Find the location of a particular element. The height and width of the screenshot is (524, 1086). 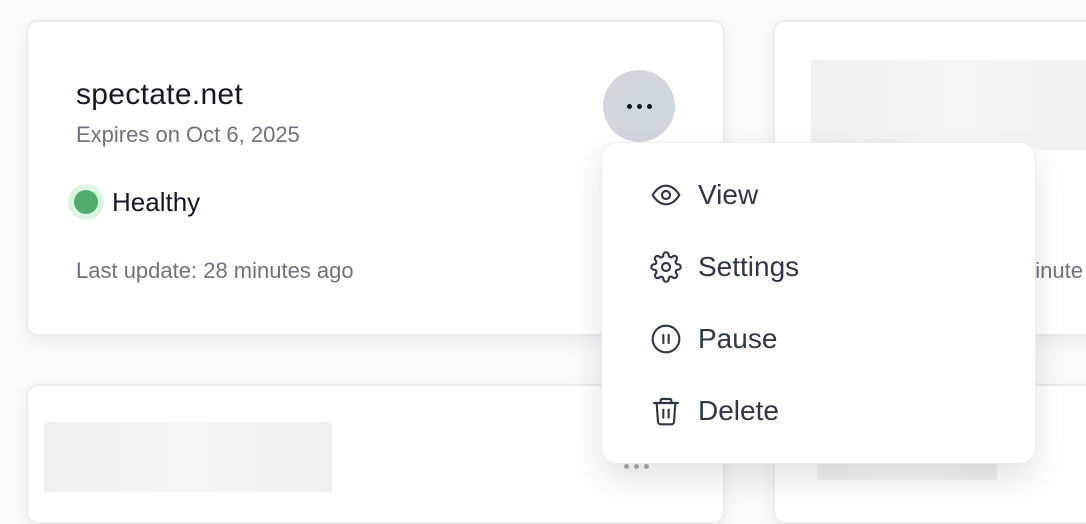

status-indicator: Healthy is located at coordinates (134, 202).